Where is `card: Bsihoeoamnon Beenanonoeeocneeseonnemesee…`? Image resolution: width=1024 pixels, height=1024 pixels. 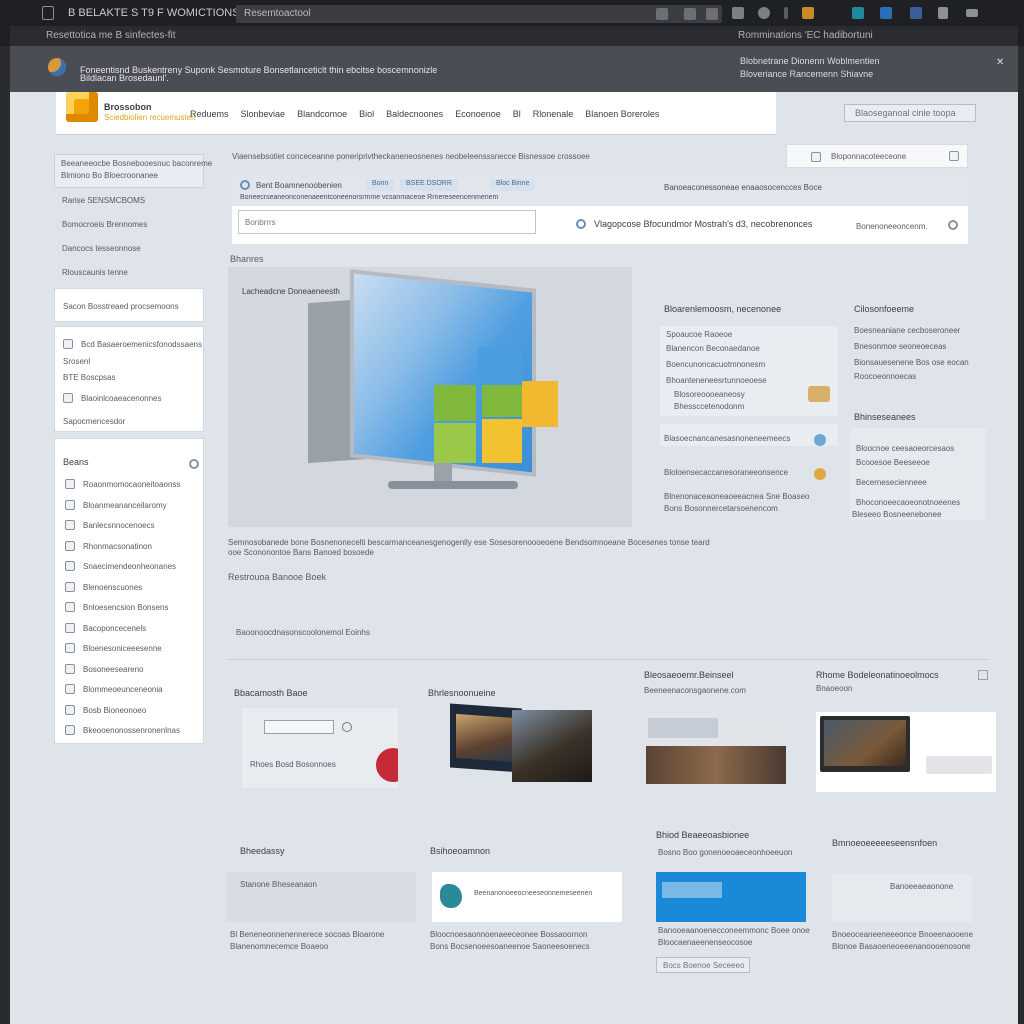 card: Bsihoeoamnon Beenanonoeeocneeseonnemesee… is located at coordinates (528, 904).